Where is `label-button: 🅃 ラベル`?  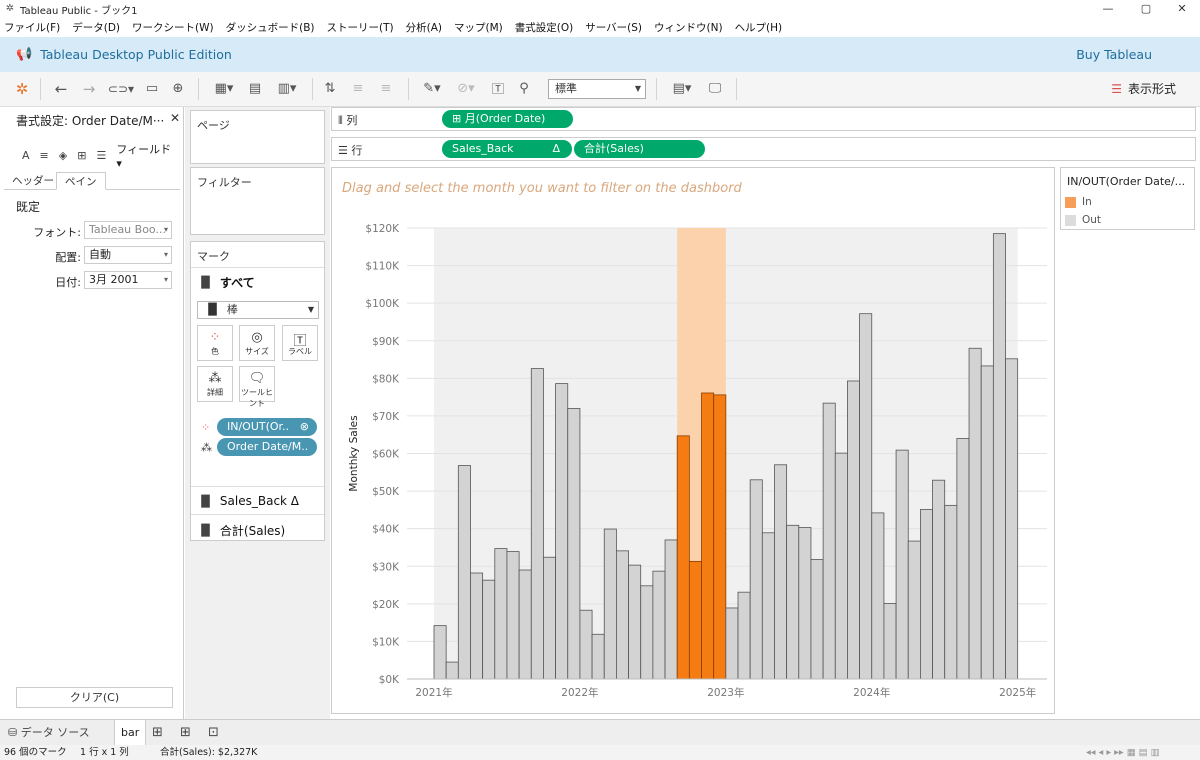 label-button: 🅃 ラベル is located at coordinates (300, 343).